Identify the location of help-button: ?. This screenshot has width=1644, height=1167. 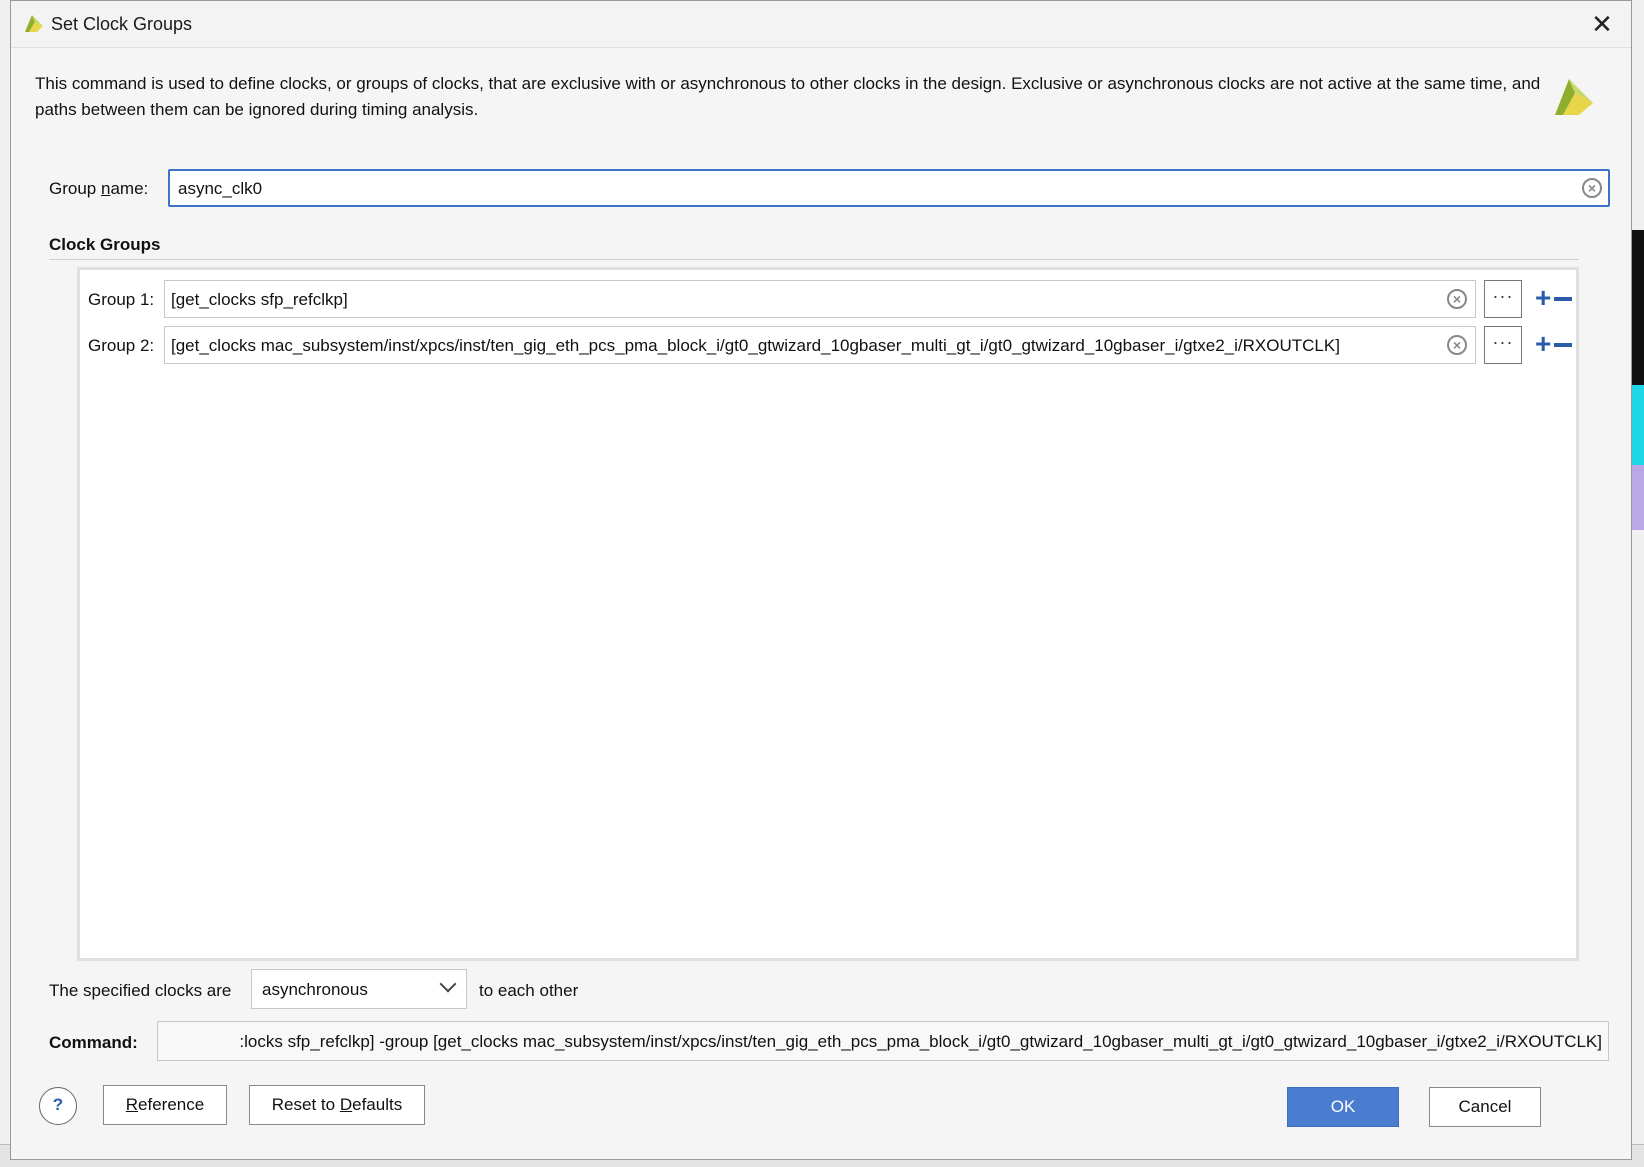
(58, 1106).